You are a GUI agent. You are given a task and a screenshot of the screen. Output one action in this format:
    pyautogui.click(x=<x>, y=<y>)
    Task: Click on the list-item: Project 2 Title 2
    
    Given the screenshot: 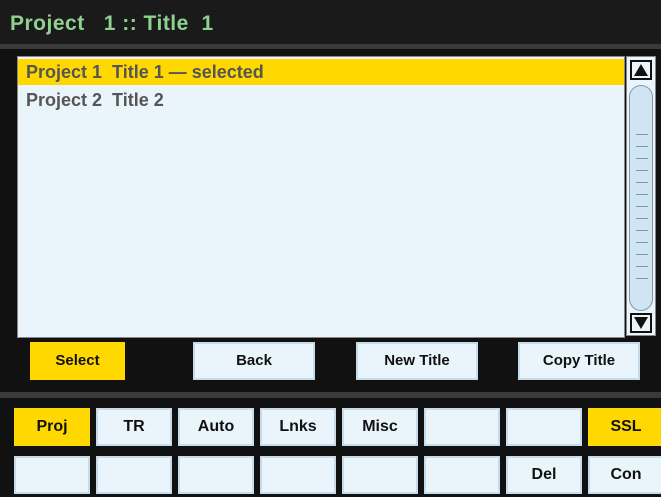 What is the action you would take?
    pyautogui.click(x=321, y=100)
    